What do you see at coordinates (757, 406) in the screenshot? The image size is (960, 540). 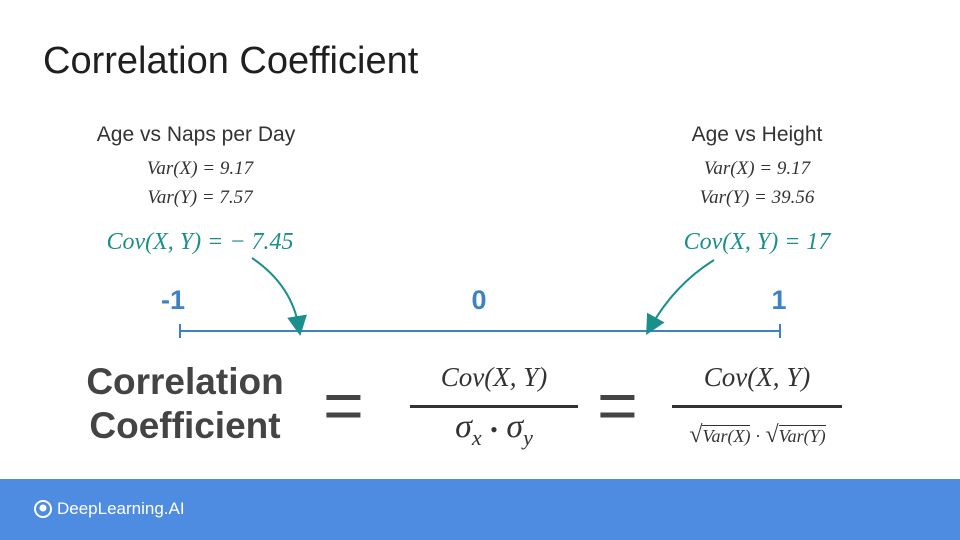 I see `fraction2-bar` at bounding box center [757, 406].